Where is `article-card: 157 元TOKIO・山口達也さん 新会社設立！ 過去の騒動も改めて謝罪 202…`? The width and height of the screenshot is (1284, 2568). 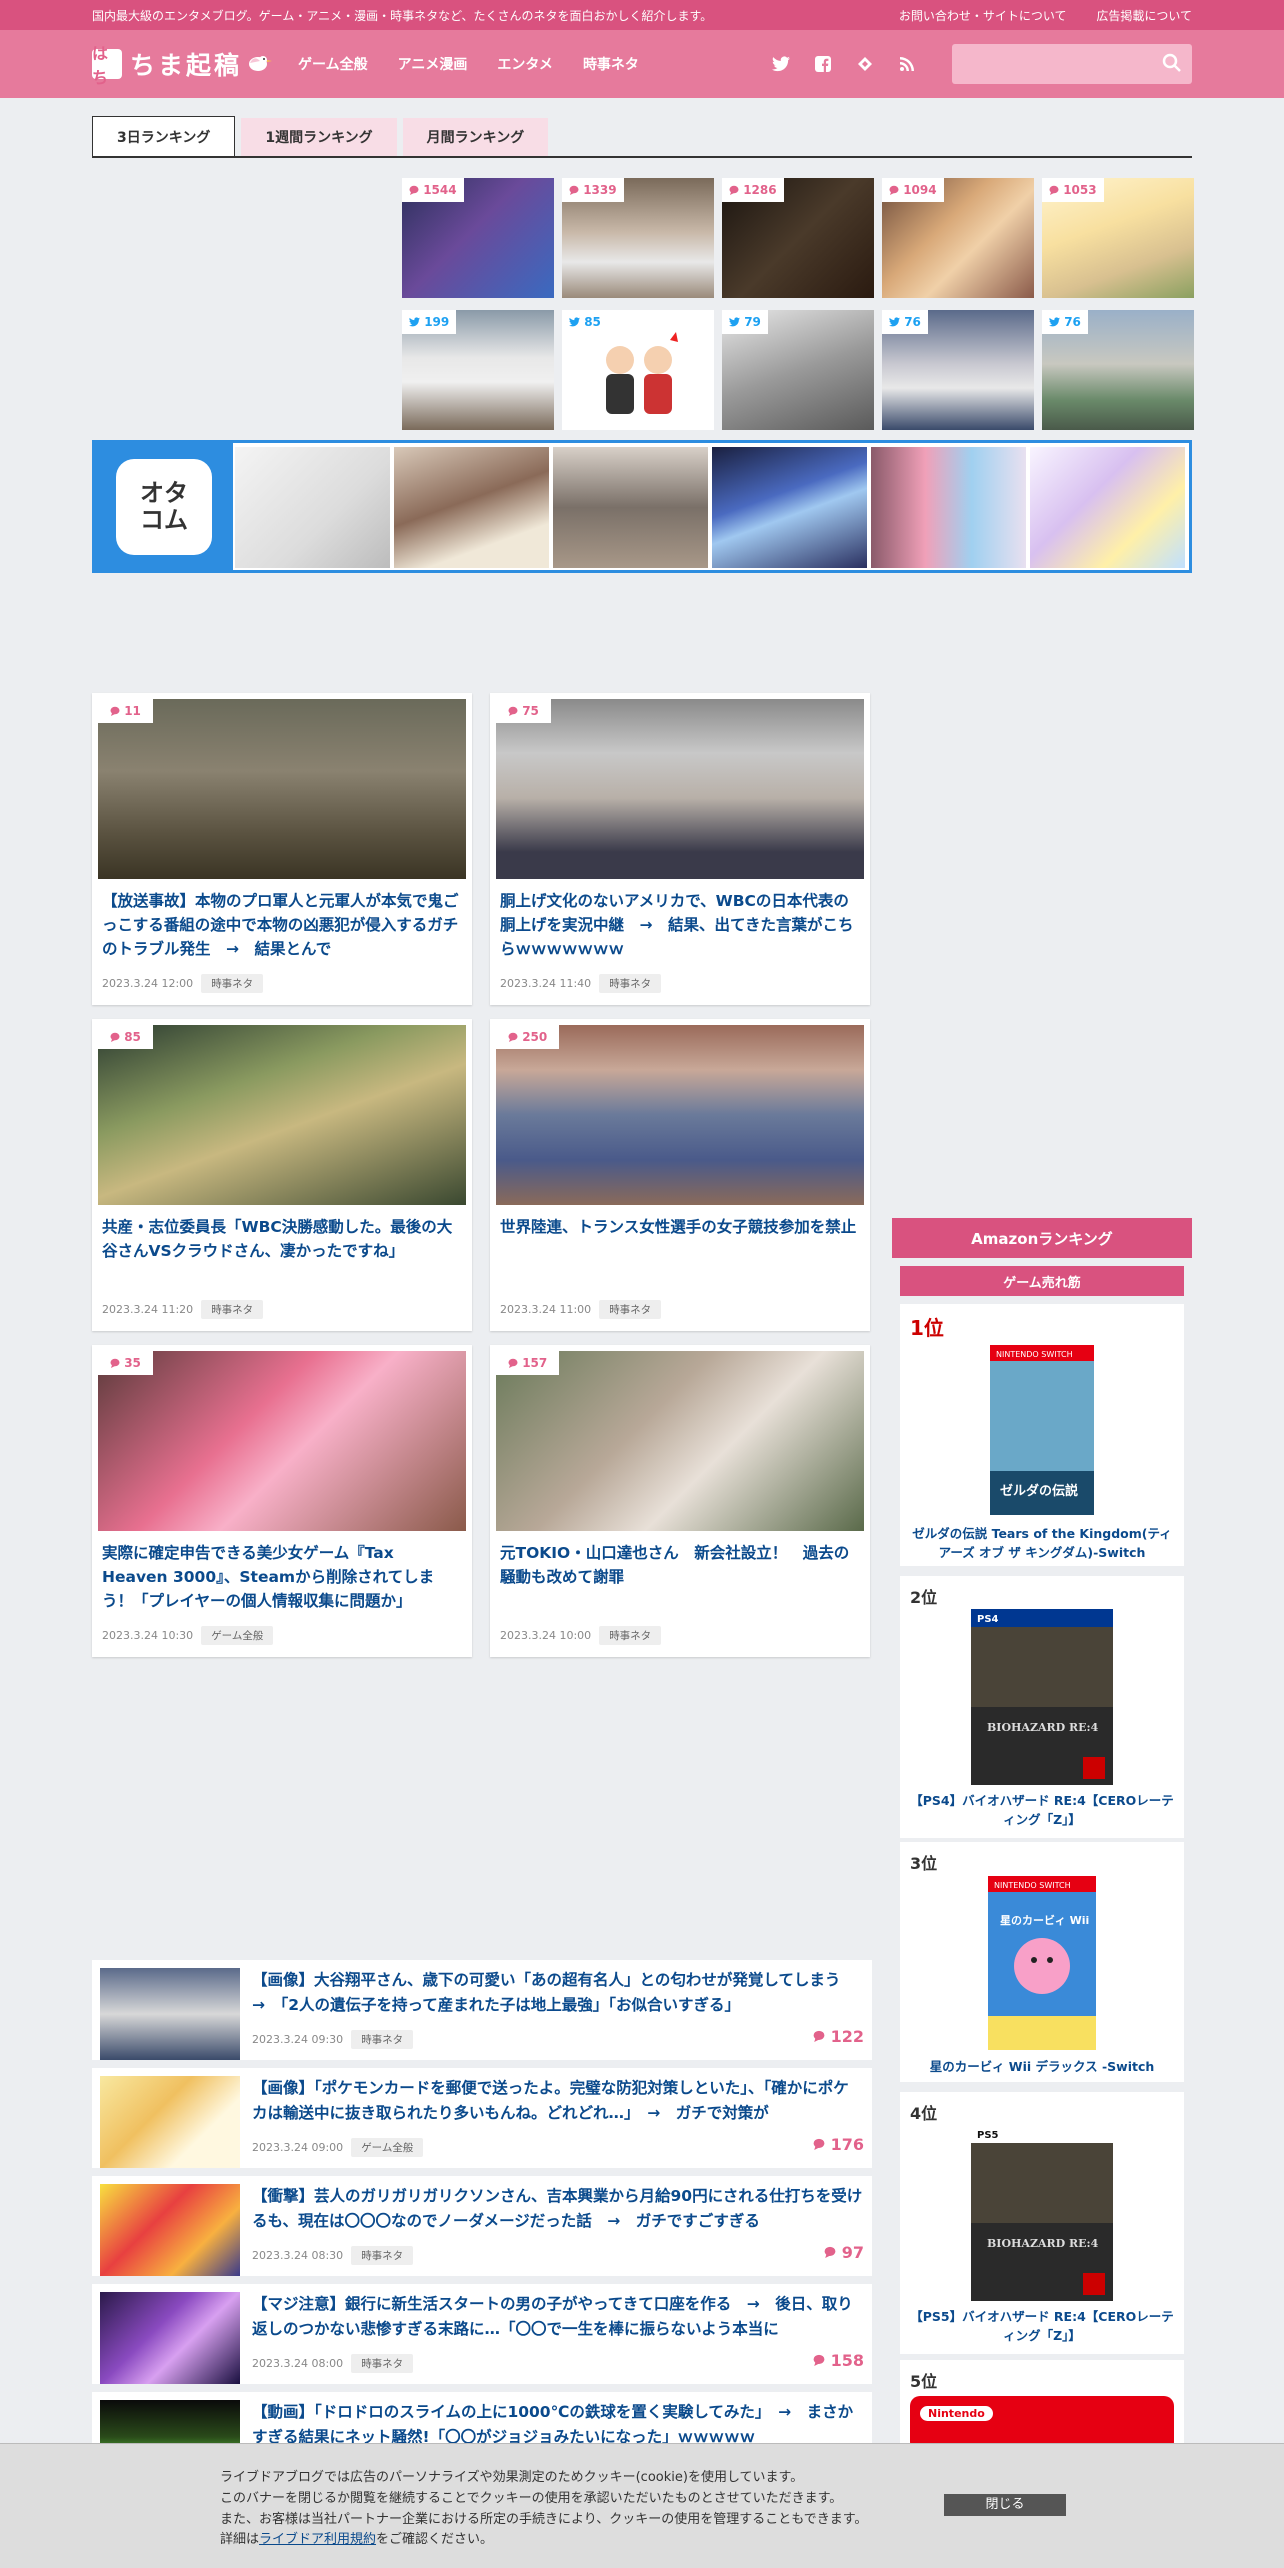 article-card: 157 元TOKIO・山口達也さん 新会社設立！ 過去の騒動も改めて謝罪 202… is located at coordinates (680, 1501).